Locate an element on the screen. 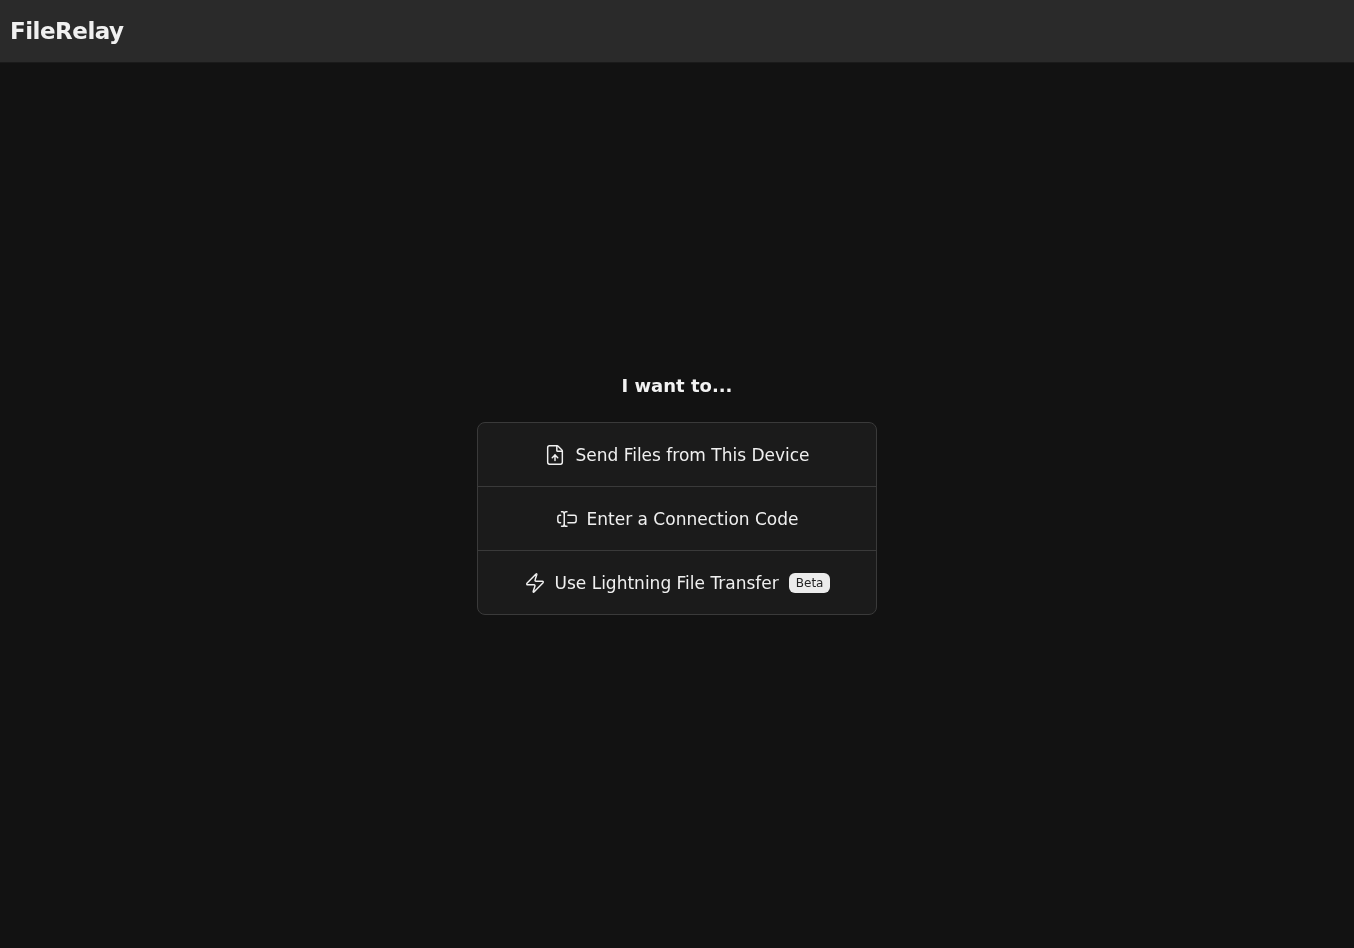 This screenshot has height=948, width=1354. app-title: FileRelay is located at coordinates (67, 31).